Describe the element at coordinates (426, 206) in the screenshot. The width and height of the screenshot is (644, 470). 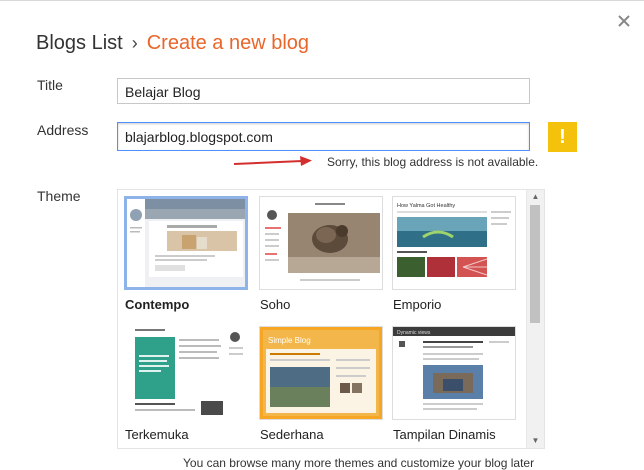
I see `emporio-thumbnail-heading: How Yalma Got Healthy` at that location.